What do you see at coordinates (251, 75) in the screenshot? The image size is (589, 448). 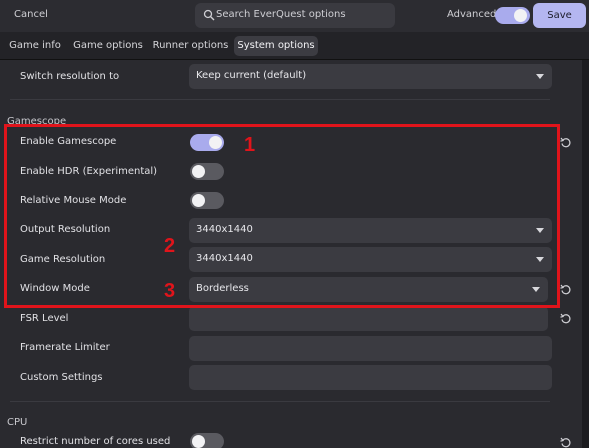 I see `switch-resolution-value: Keep current (default)` at bounding box center [251, 75].